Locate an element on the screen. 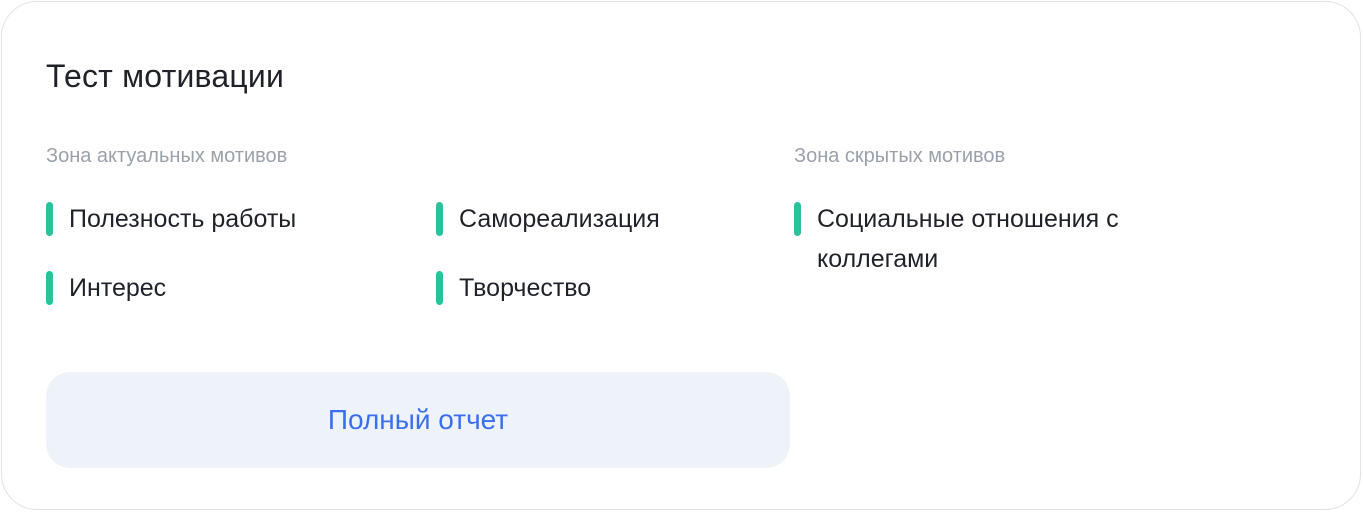 The height and width of the screenshot is (513, 1364). motive-label: Самореализация is located at coordinates (559, 219).